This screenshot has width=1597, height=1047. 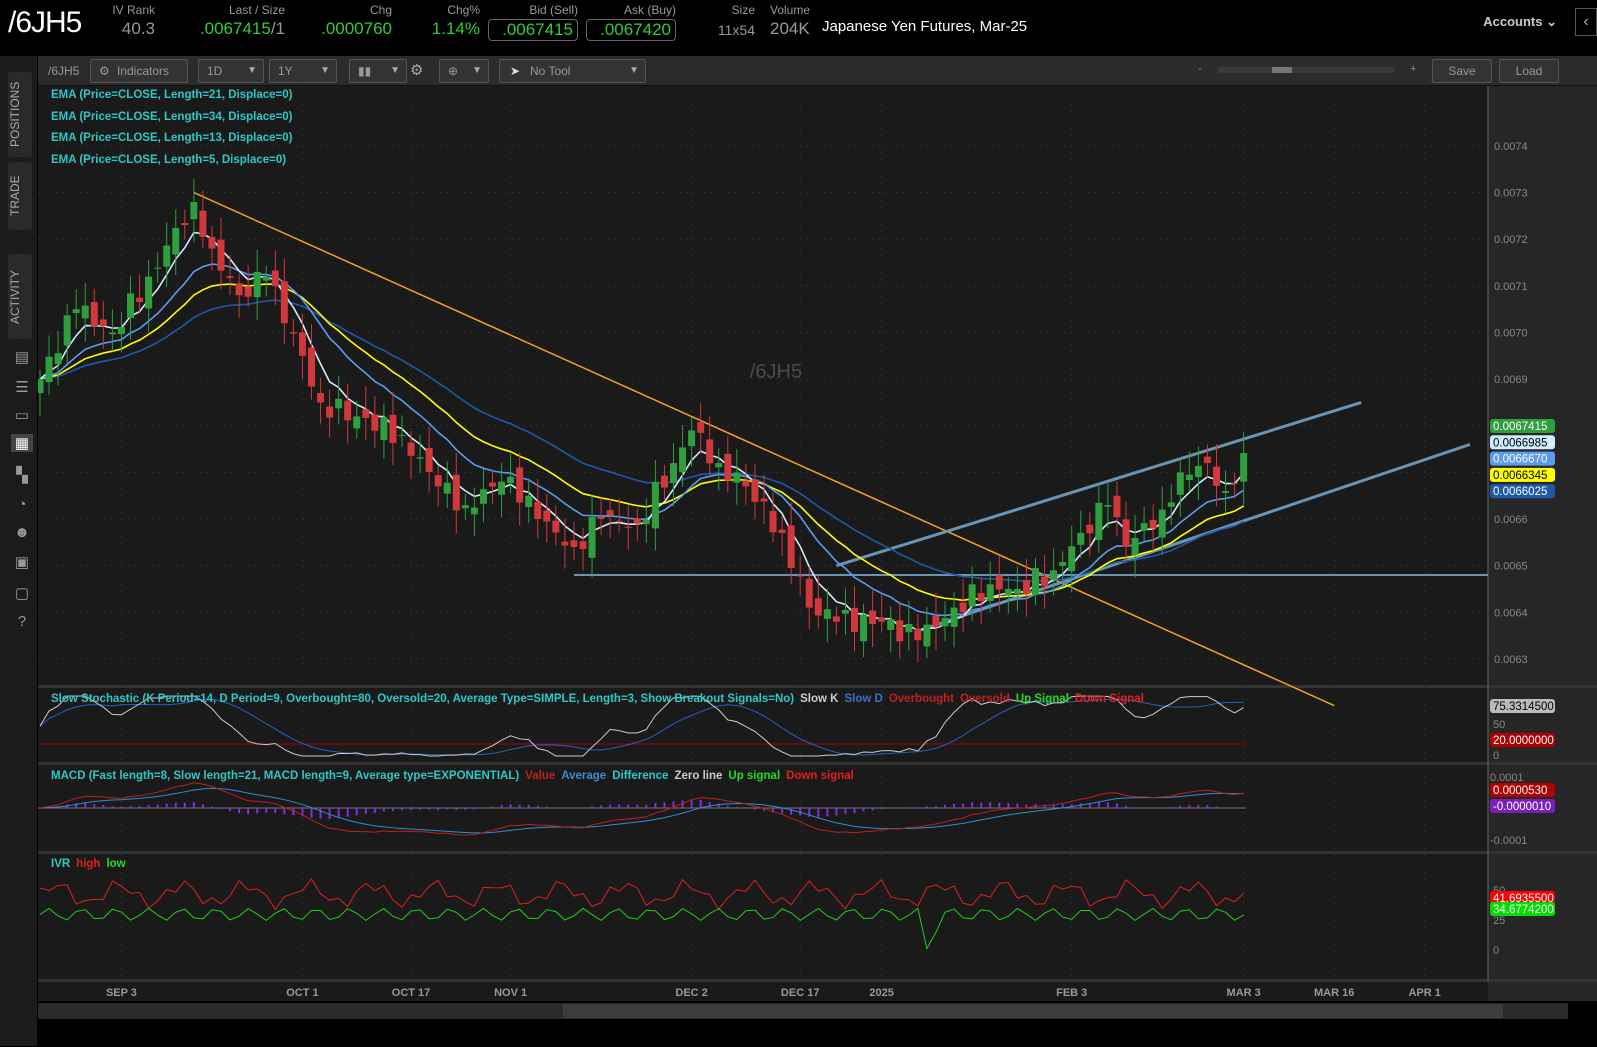 I want to click on dropdown-arrow-icon: ▼, so click(x=634, y=70).